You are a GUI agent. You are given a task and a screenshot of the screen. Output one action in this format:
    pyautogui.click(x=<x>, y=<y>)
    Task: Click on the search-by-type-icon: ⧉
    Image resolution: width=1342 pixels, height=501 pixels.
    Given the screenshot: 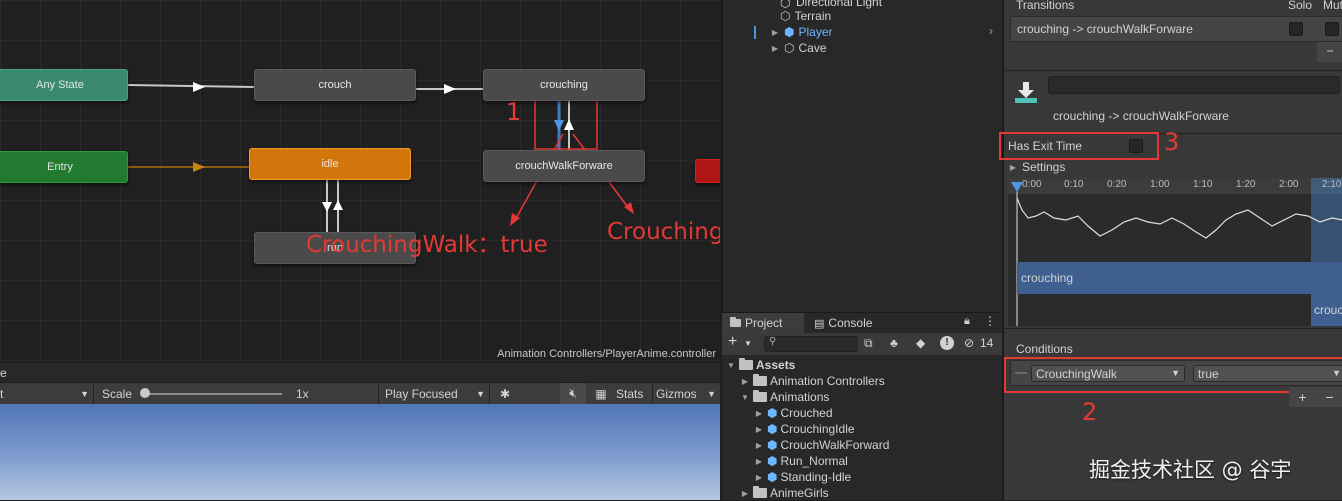 What is the action you would take?
    pyautogui.click(x=868, y=343)
    